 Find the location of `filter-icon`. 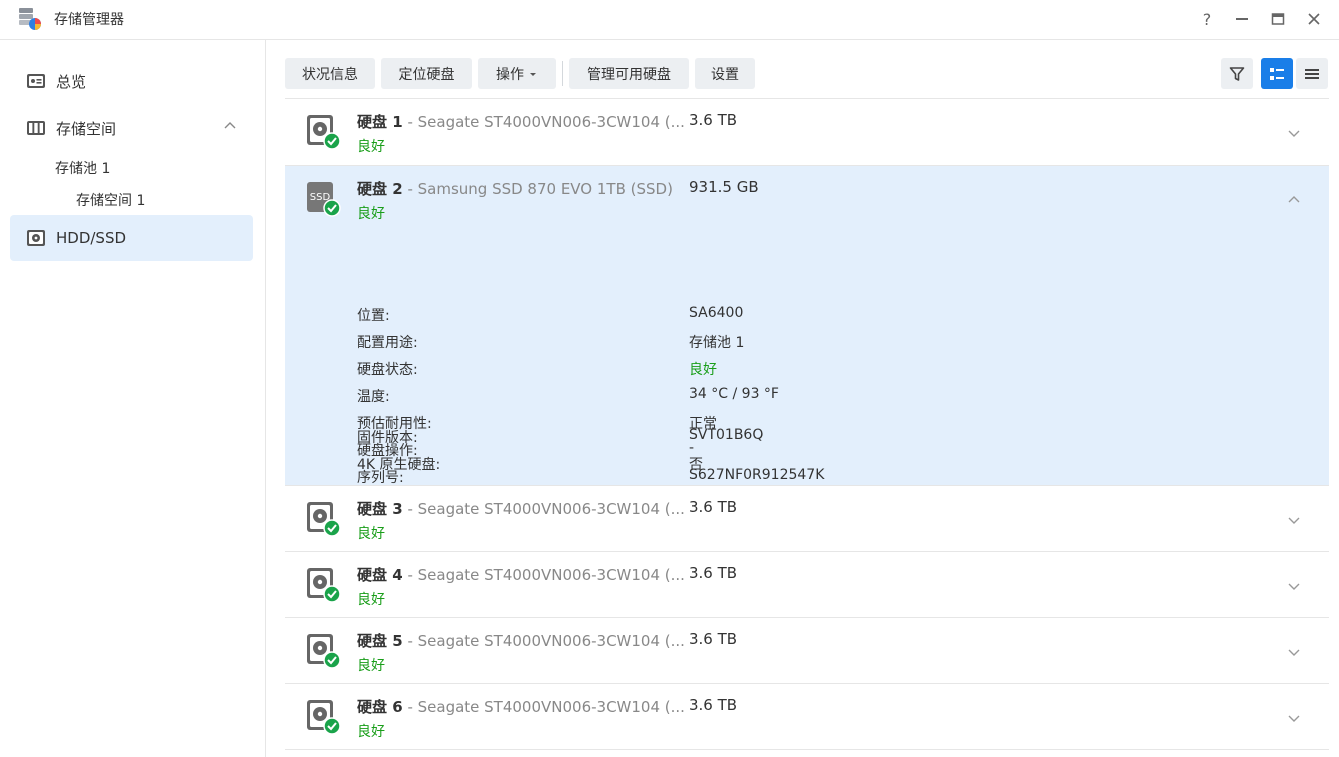

filter-icon is located at coordinates (1237, 73).